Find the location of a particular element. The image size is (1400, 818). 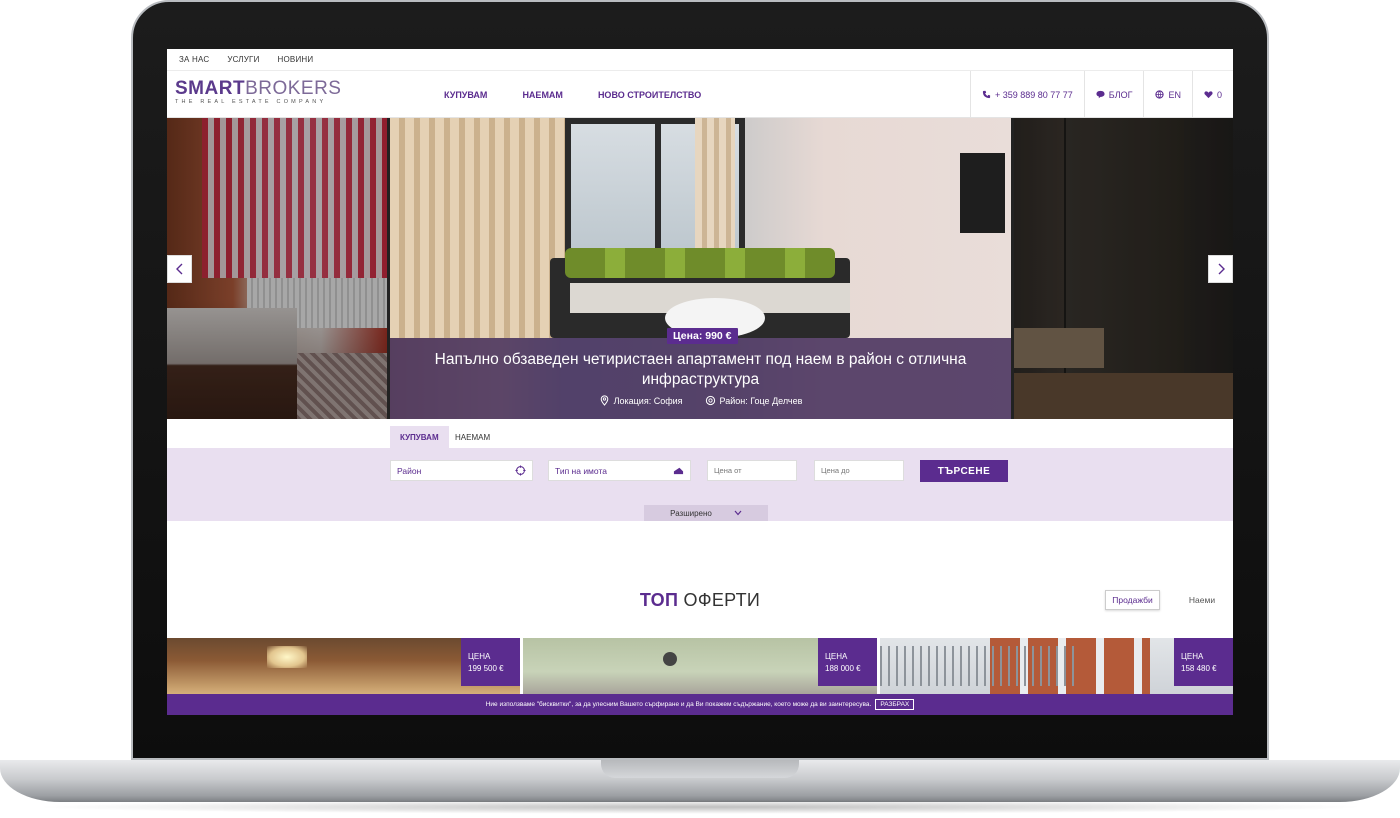

heart-icon is located at coordinates (1208, 95).